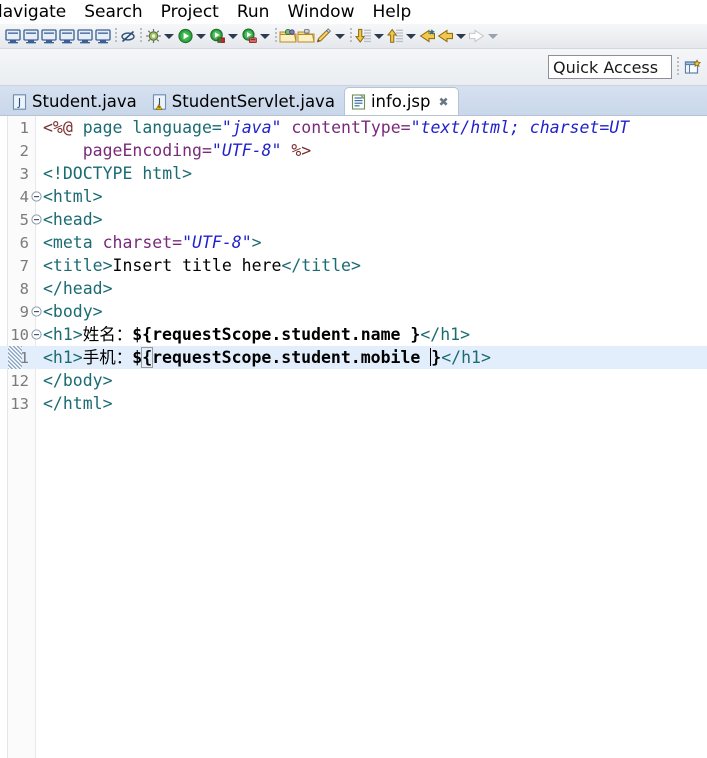 Image resolution: width=707 pixels, height=758 pixels. What do you see at coordinates (353, 219) in the screenshot?
I see `code-line: 5 <head>` at bounding box center [353, 219].